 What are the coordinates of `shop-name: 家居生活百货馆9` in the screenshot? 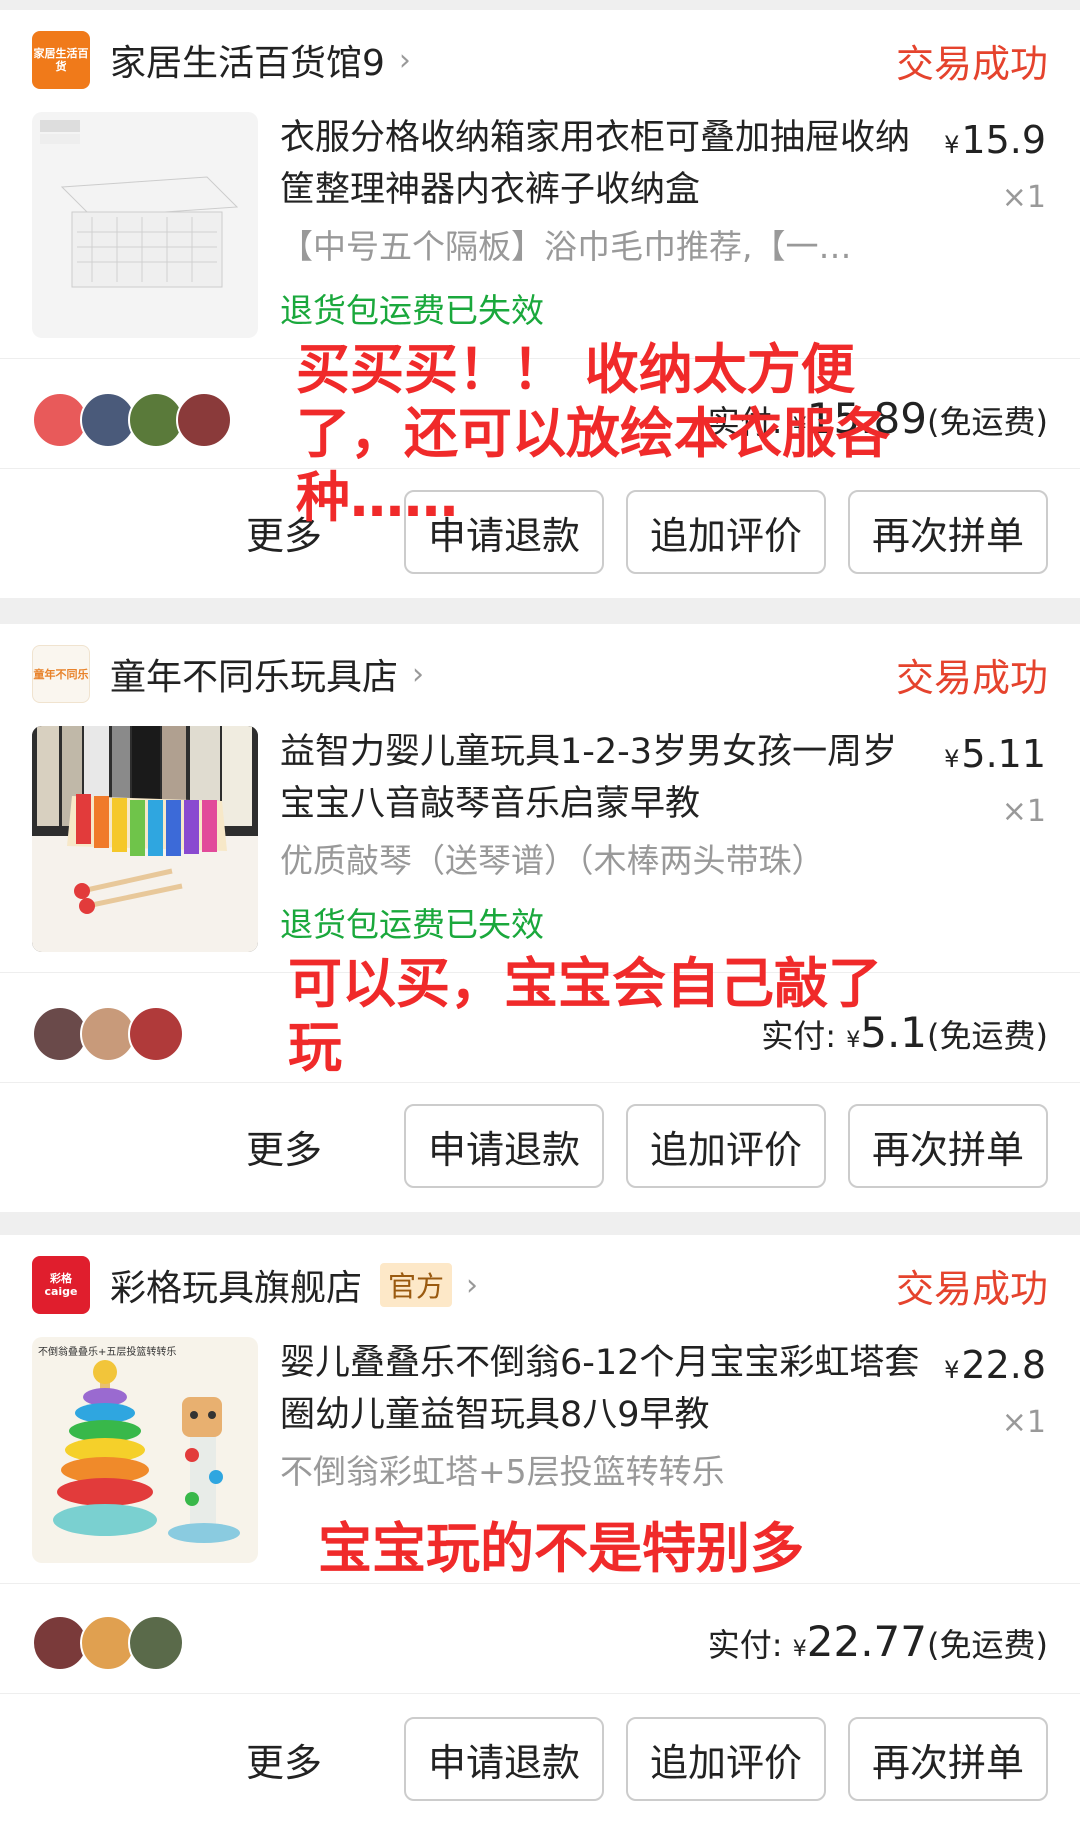 It's located at (247, 60).